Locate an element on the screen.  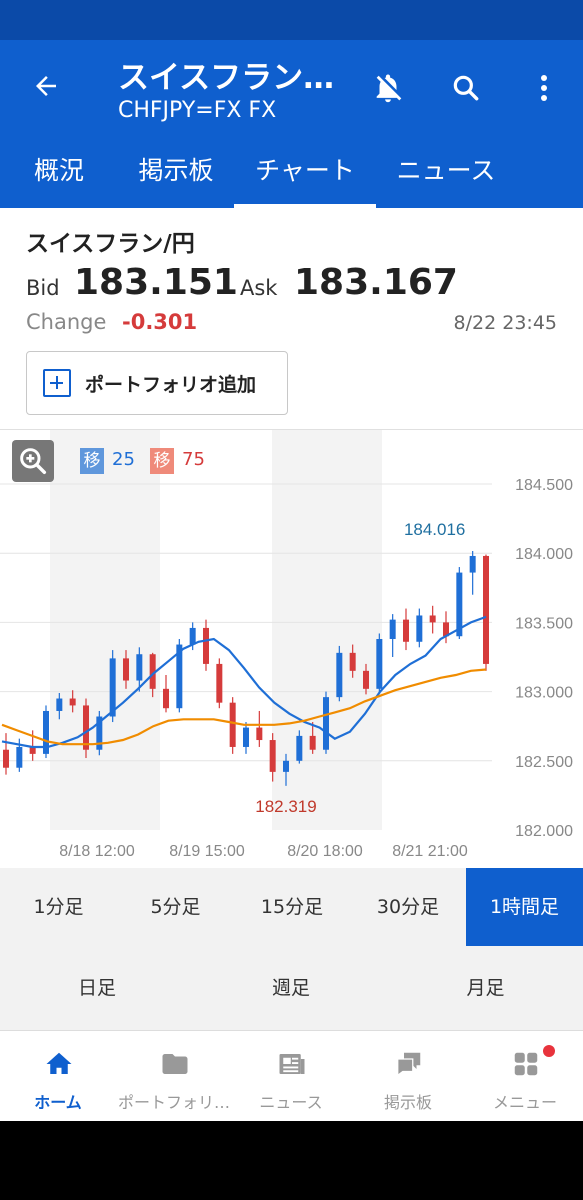
zoom-in-icon is located at coordinates (33, 461).